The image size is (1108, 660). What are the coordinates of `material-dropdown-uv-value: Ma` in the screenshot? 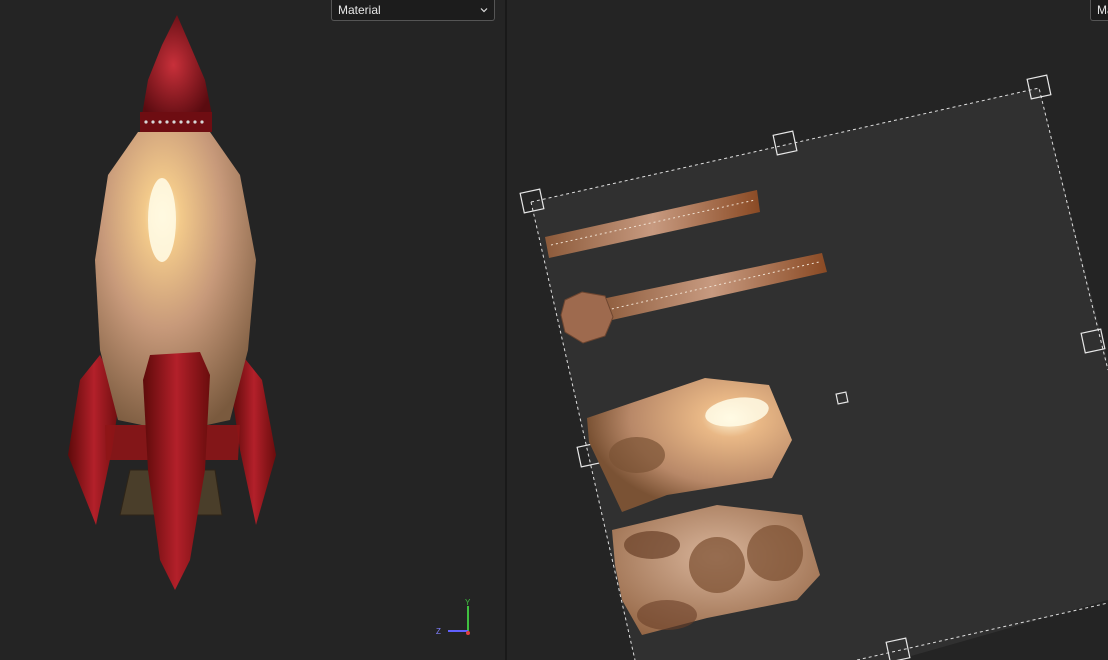 It's located at (1102, 10).